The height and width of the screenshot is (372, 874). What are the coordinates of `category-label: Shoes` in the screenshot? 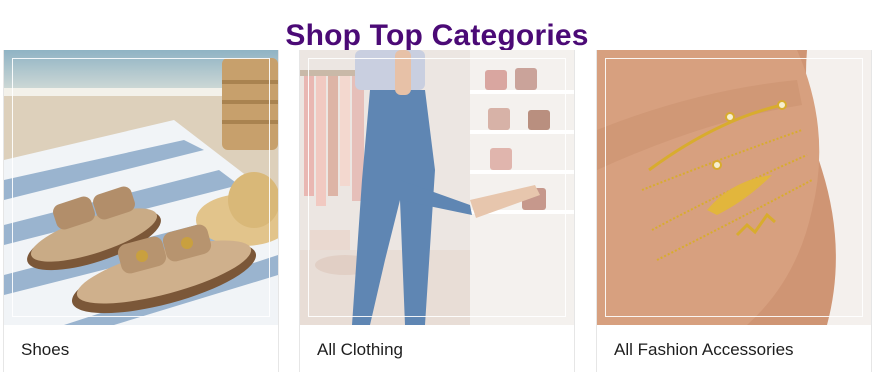 It's located at (45, 350).